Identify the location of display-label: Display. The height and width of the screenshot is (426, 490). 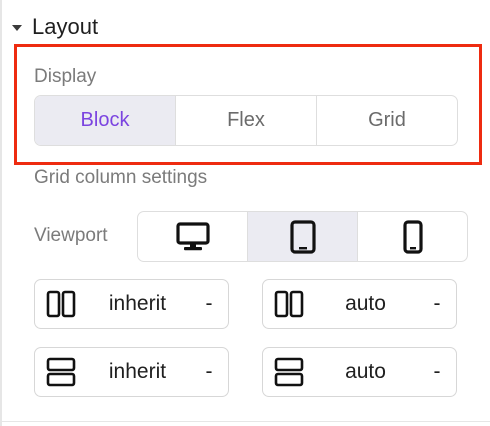
(65, 76).